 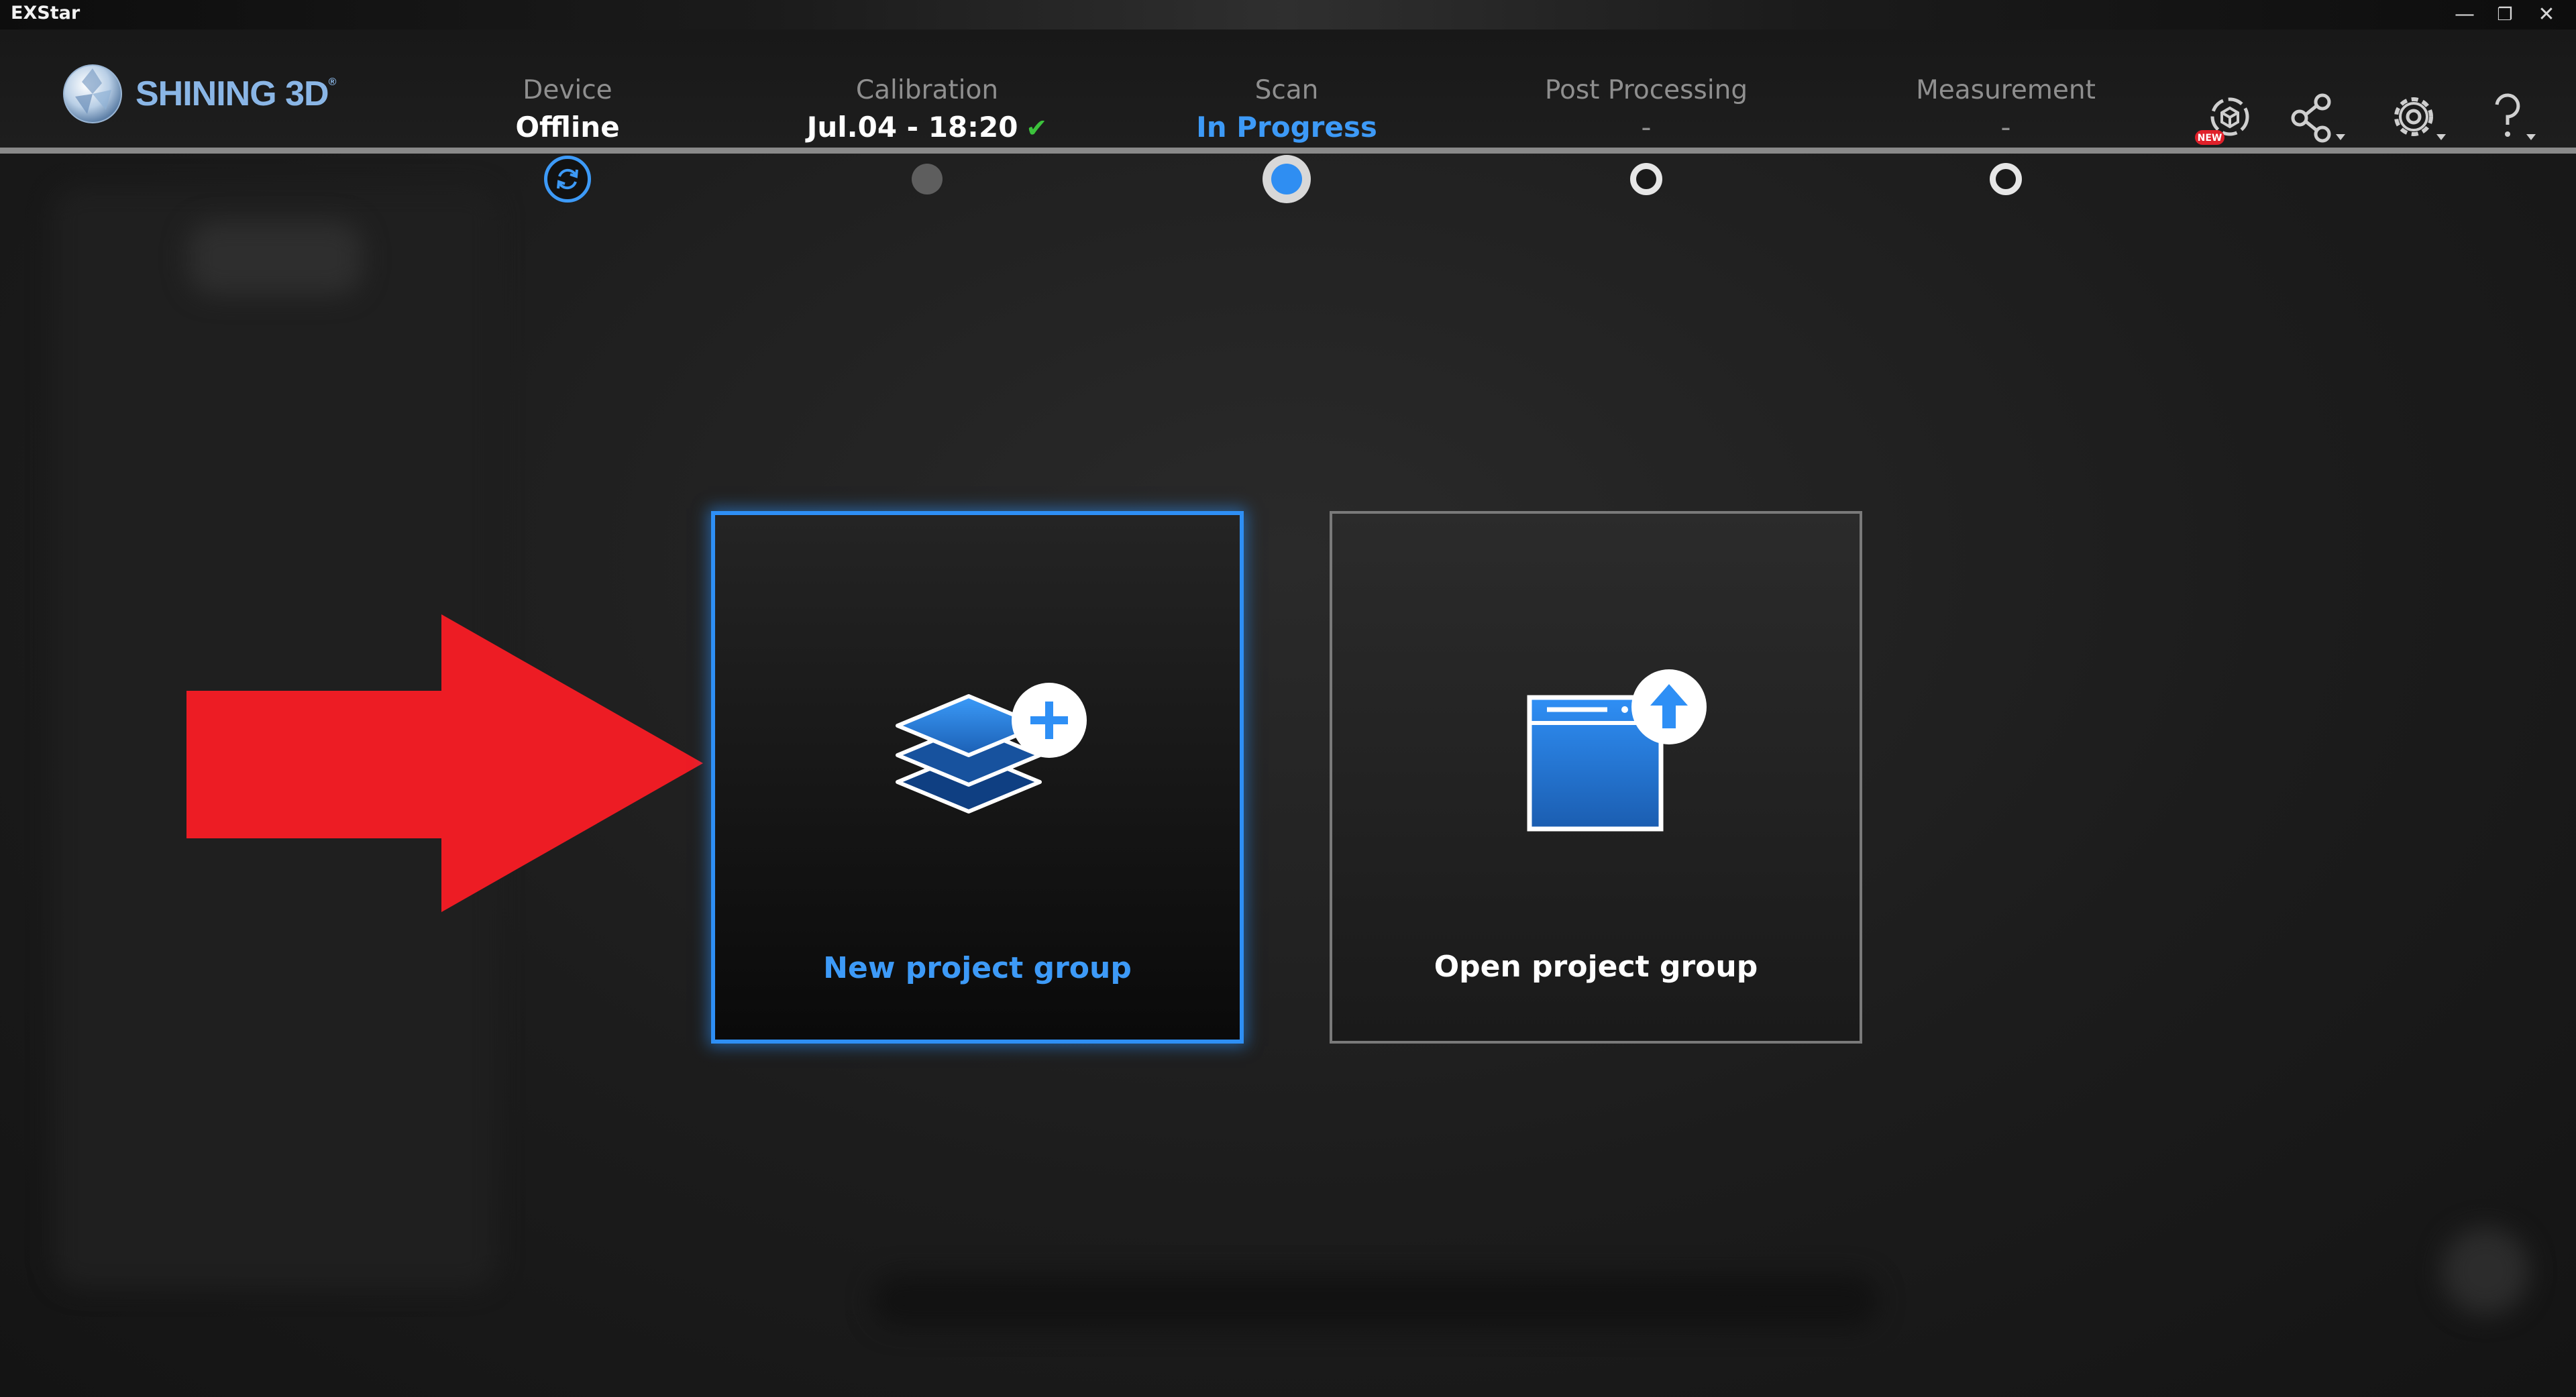 I want to click on annotation-arrow-icon, so click(x=444, y=763).